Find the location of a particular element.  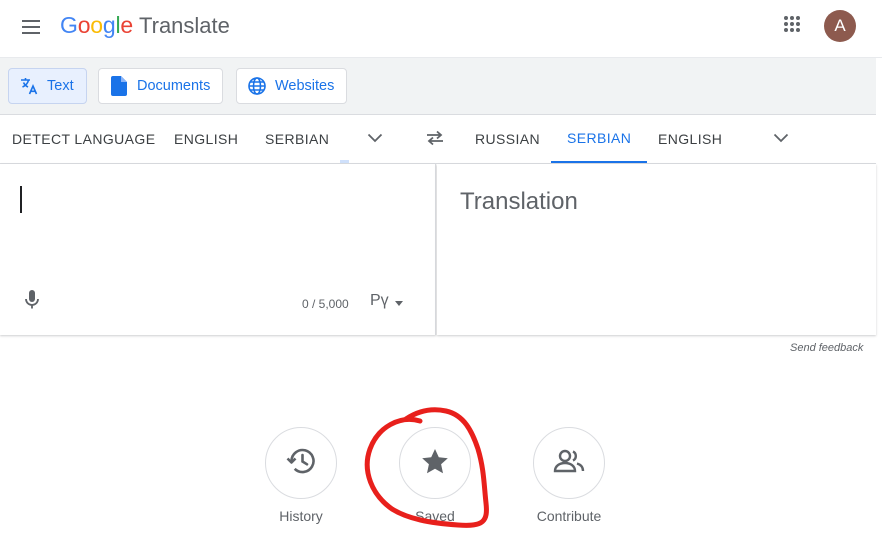

text-cursor is located at coordinates (21, 199).